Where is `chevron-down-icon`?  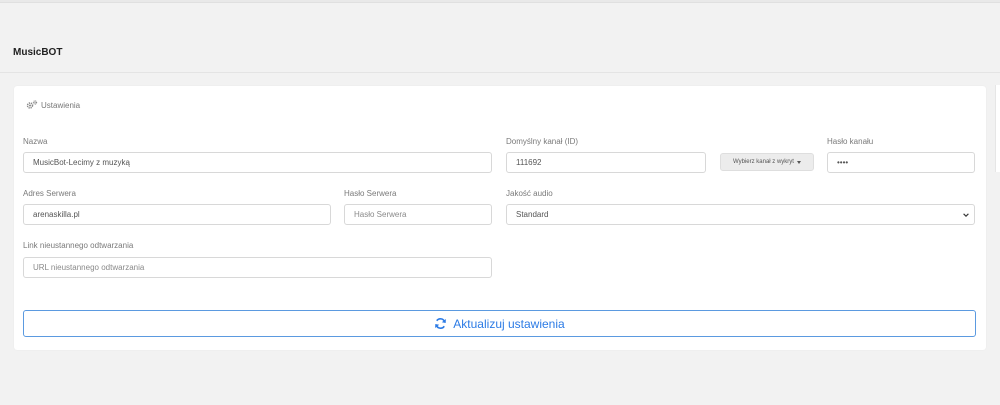
chevron-down-icon is located at coordinates (966, 214).